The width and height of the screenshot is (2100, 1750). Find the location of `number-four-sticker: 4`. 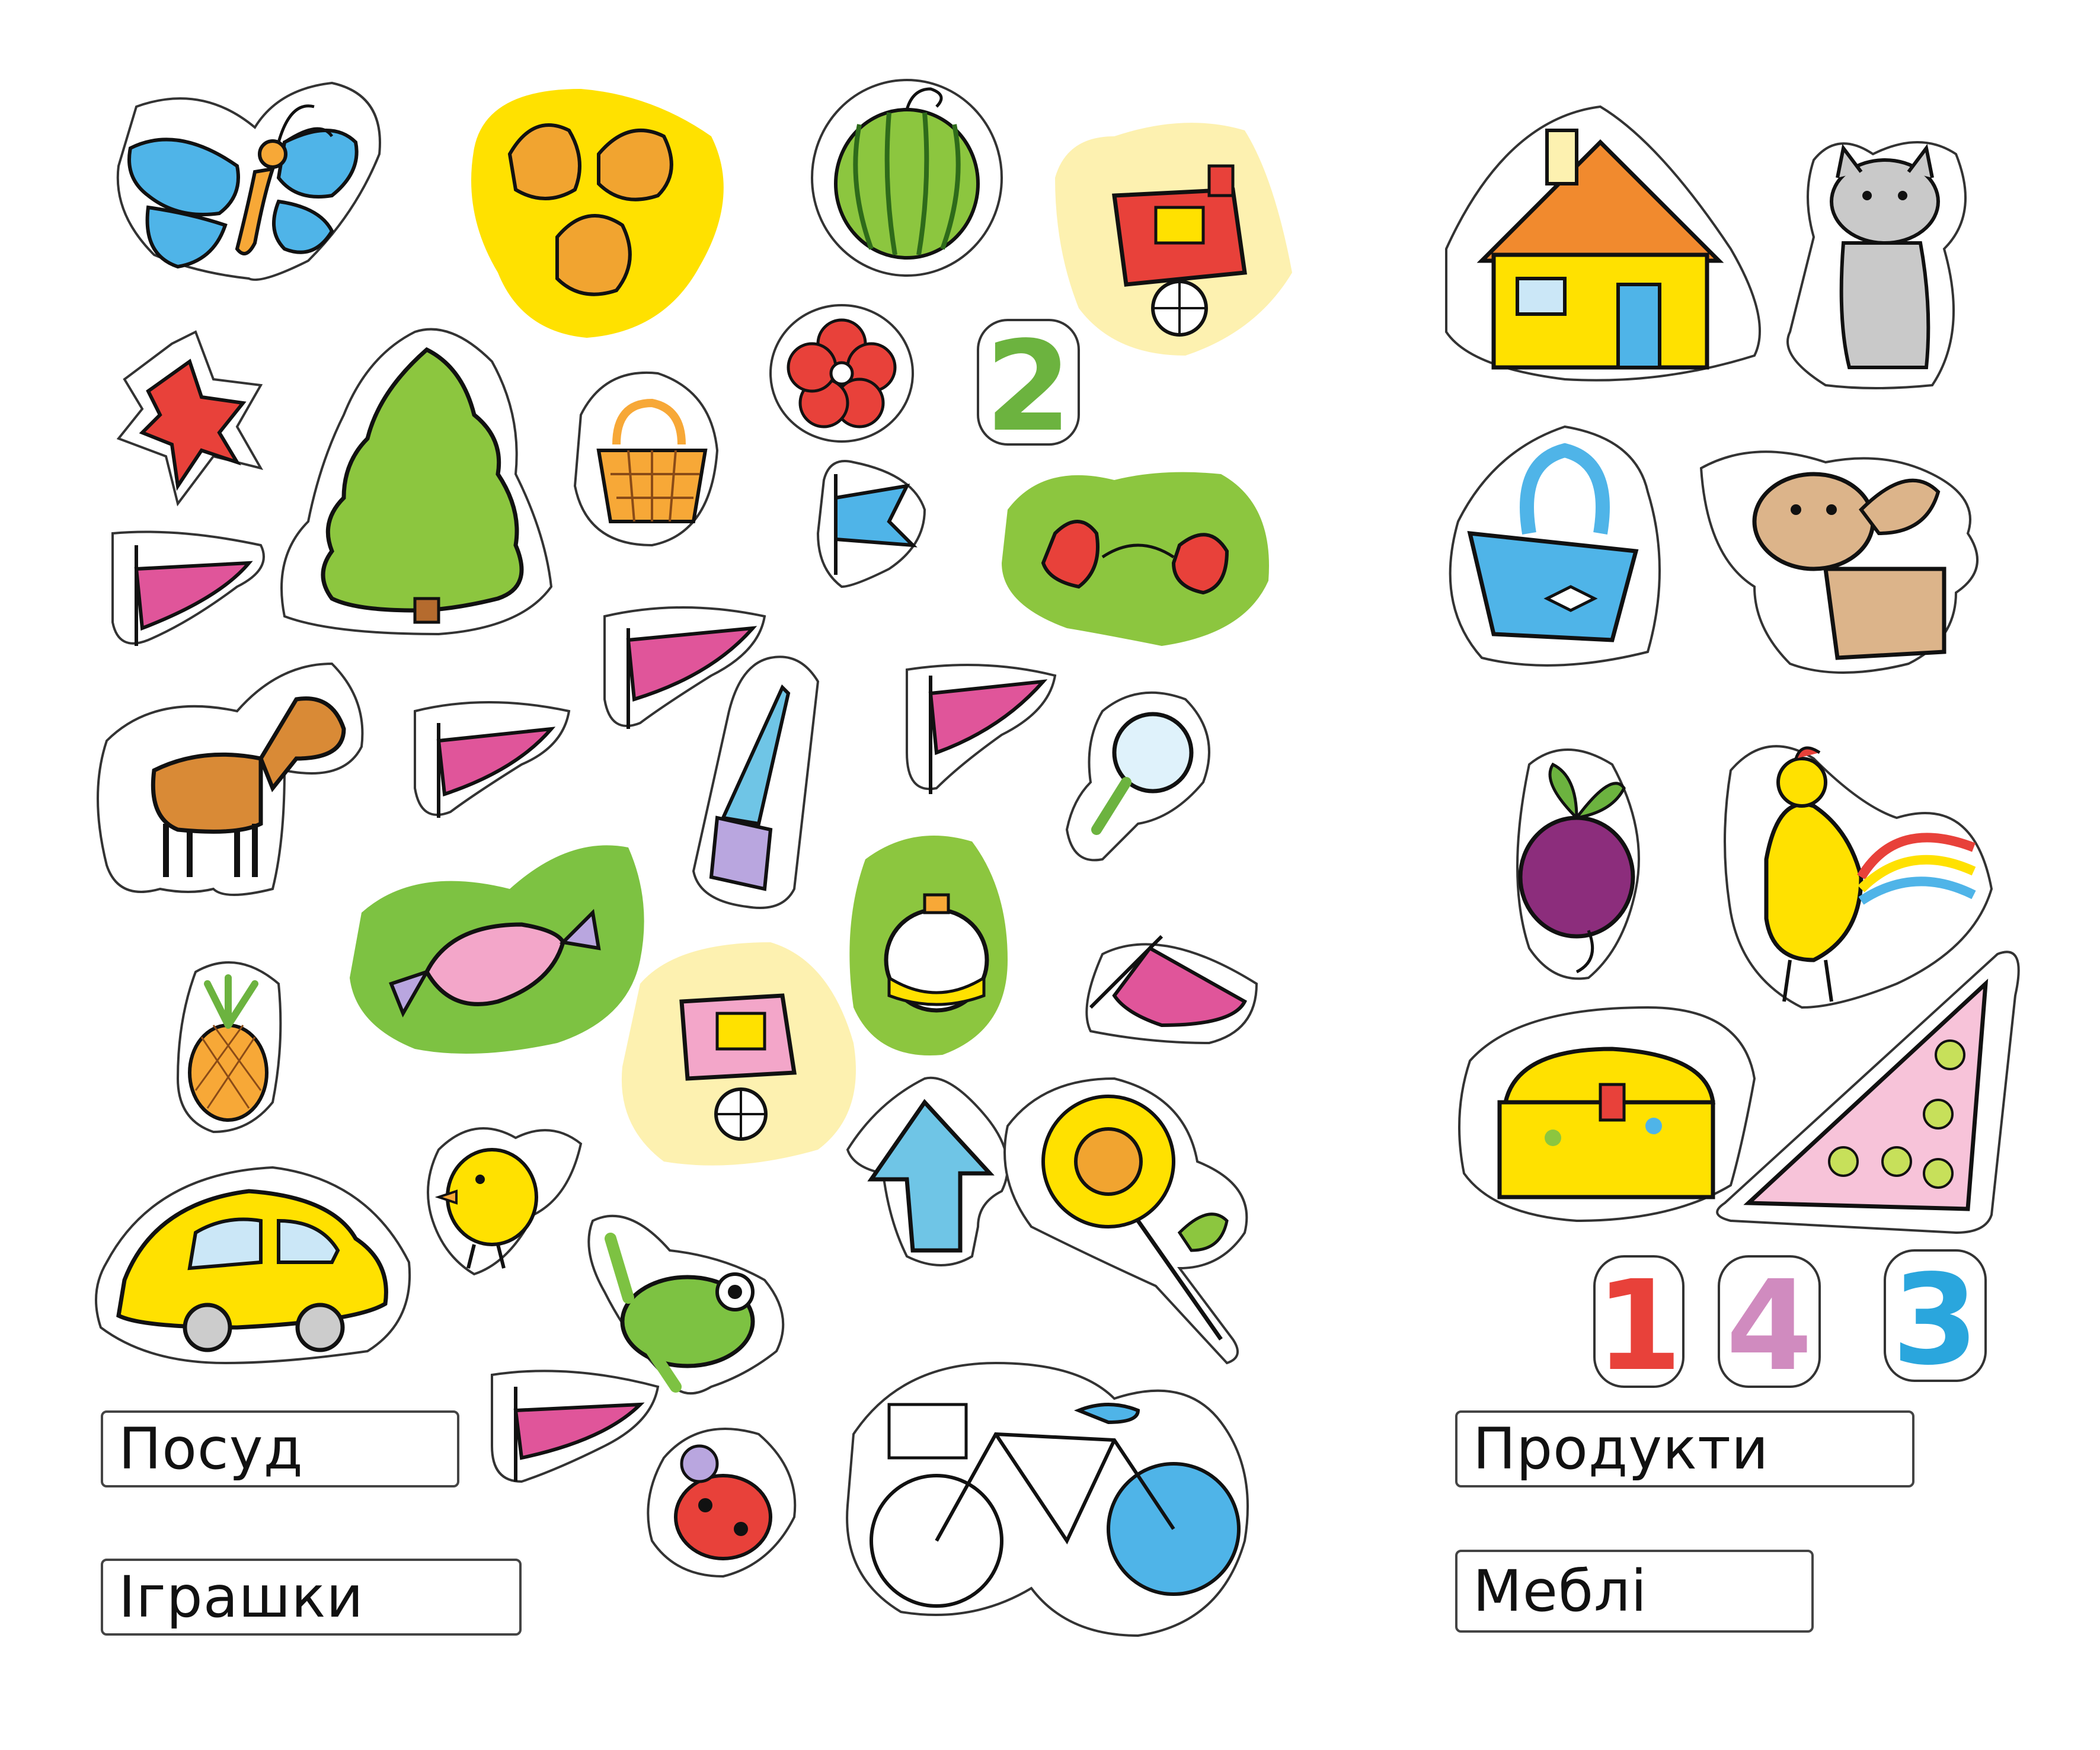

number-four-sticker: 4 is located at coordinates (1769, 1326).